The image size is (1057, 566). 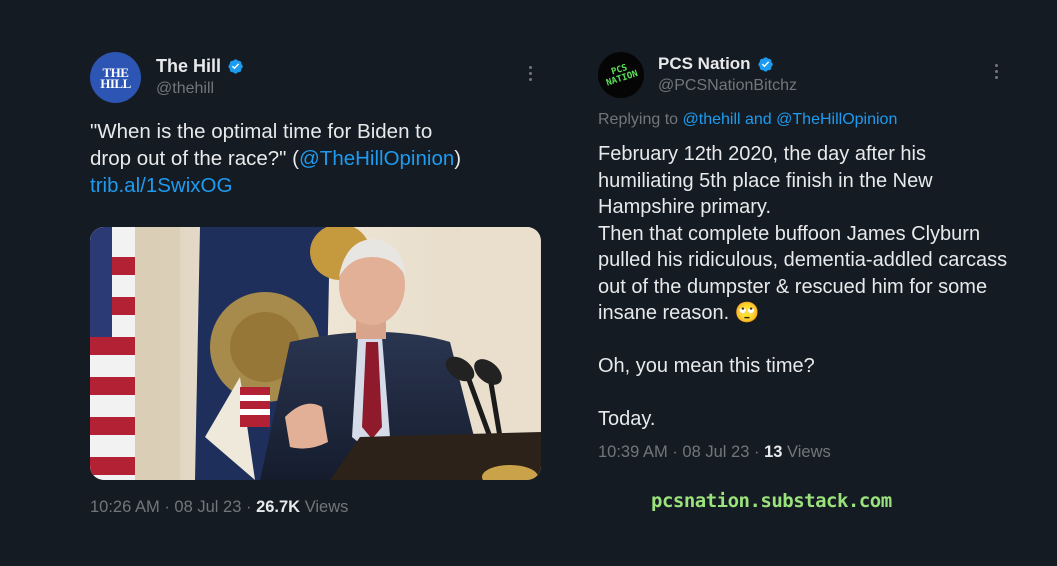 What do you see at coordinates (112, 353) in the screenshot?
I see `flag-illustration` at bounding box center [112, 353].